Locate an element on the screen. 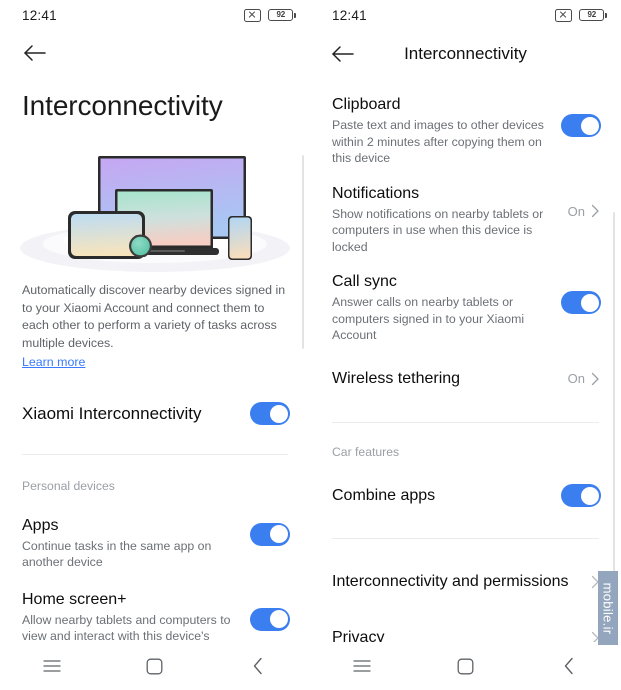 This screenshot has width=621, height=690. row-title: Clipboard is located at coordinates (366, 104).